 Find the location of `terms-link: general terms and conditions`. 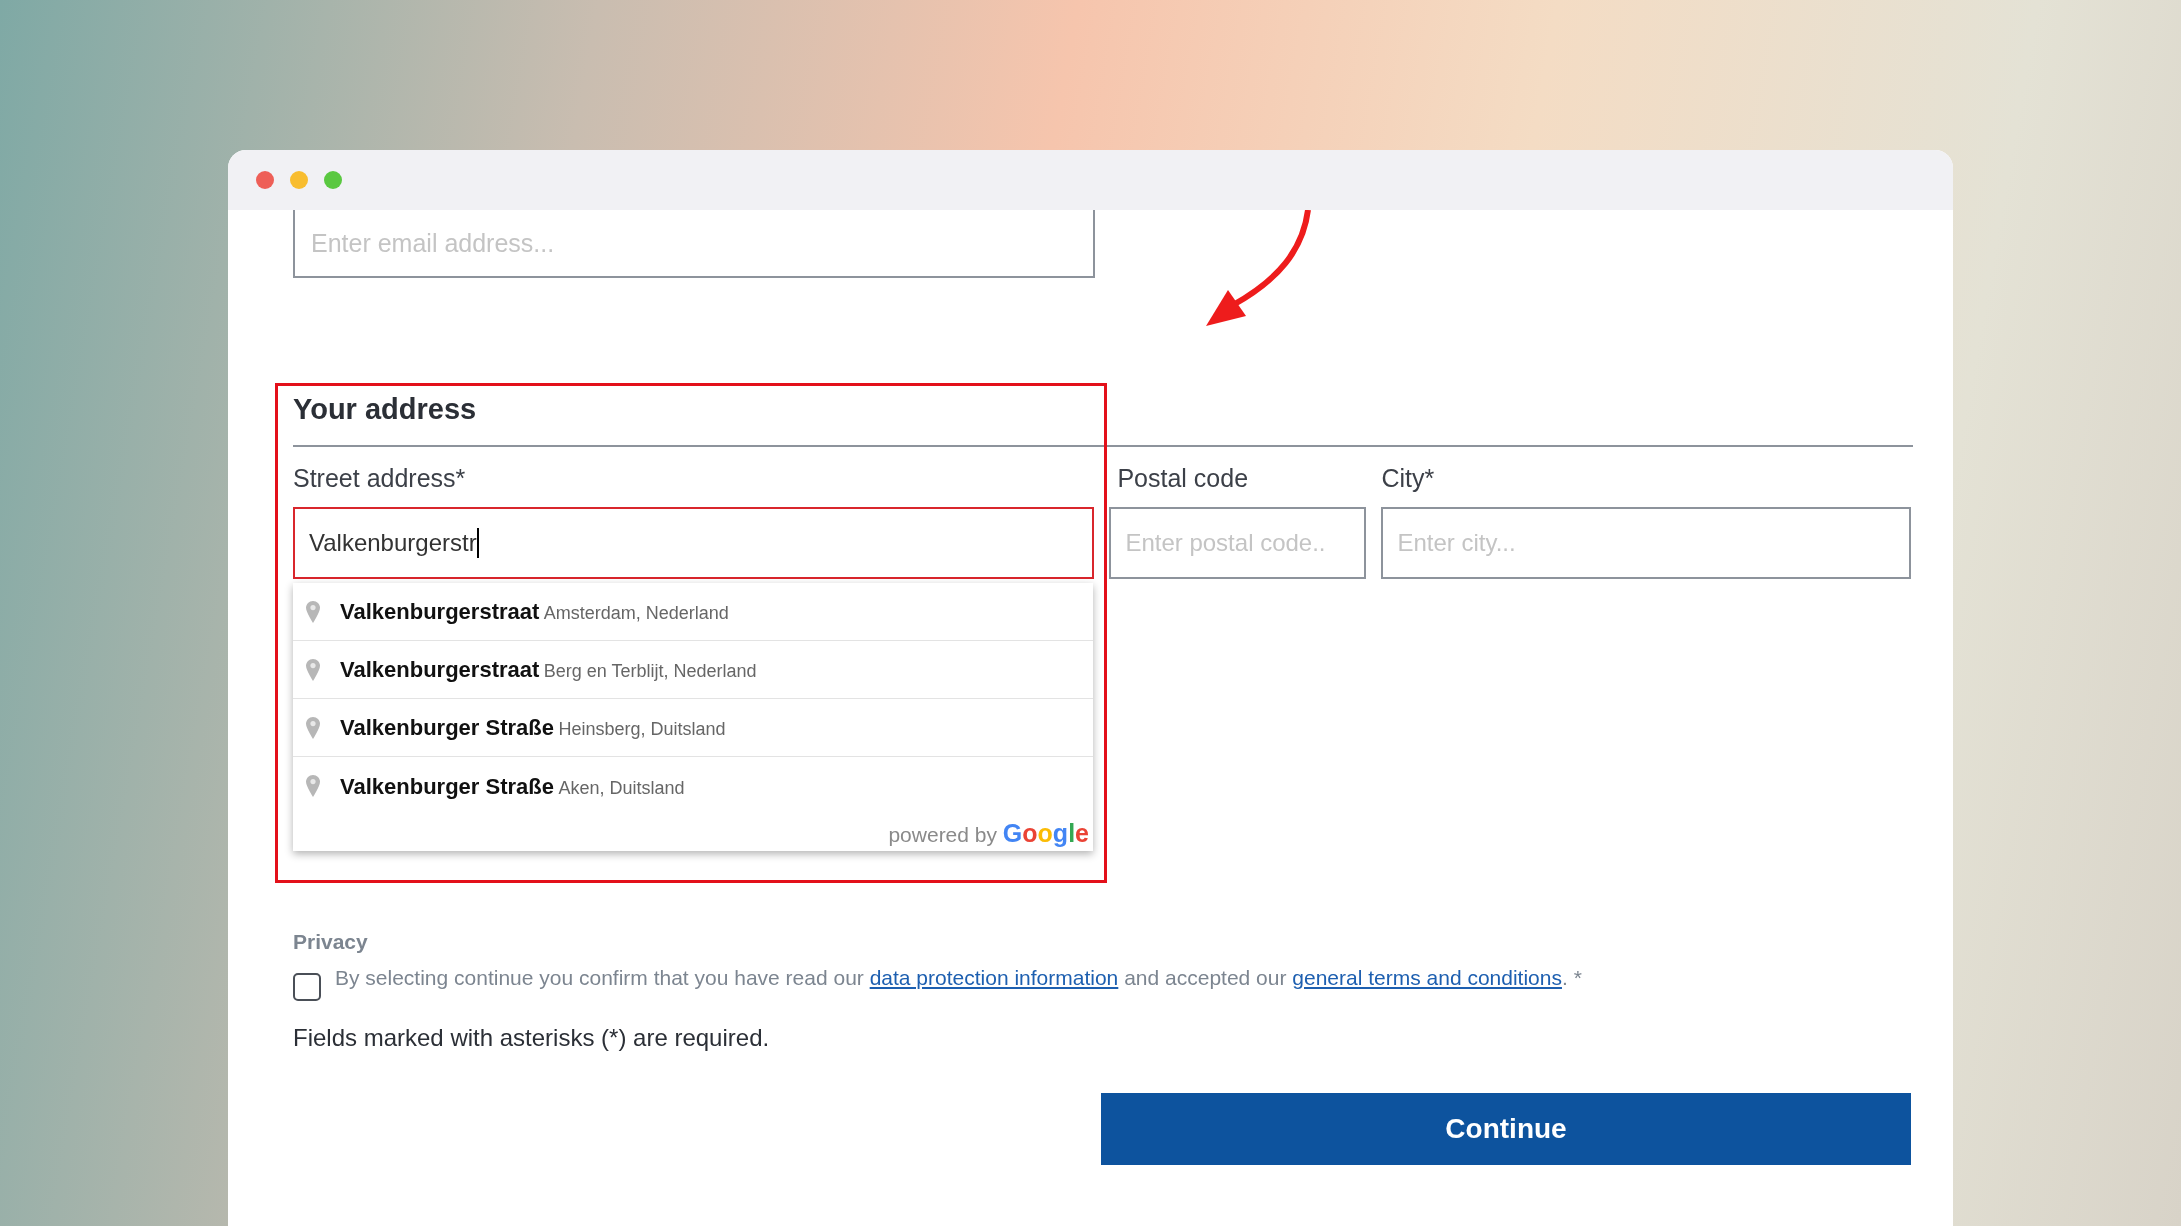

terms-link: general terms and conditions is located at coordinates (1427, 977).